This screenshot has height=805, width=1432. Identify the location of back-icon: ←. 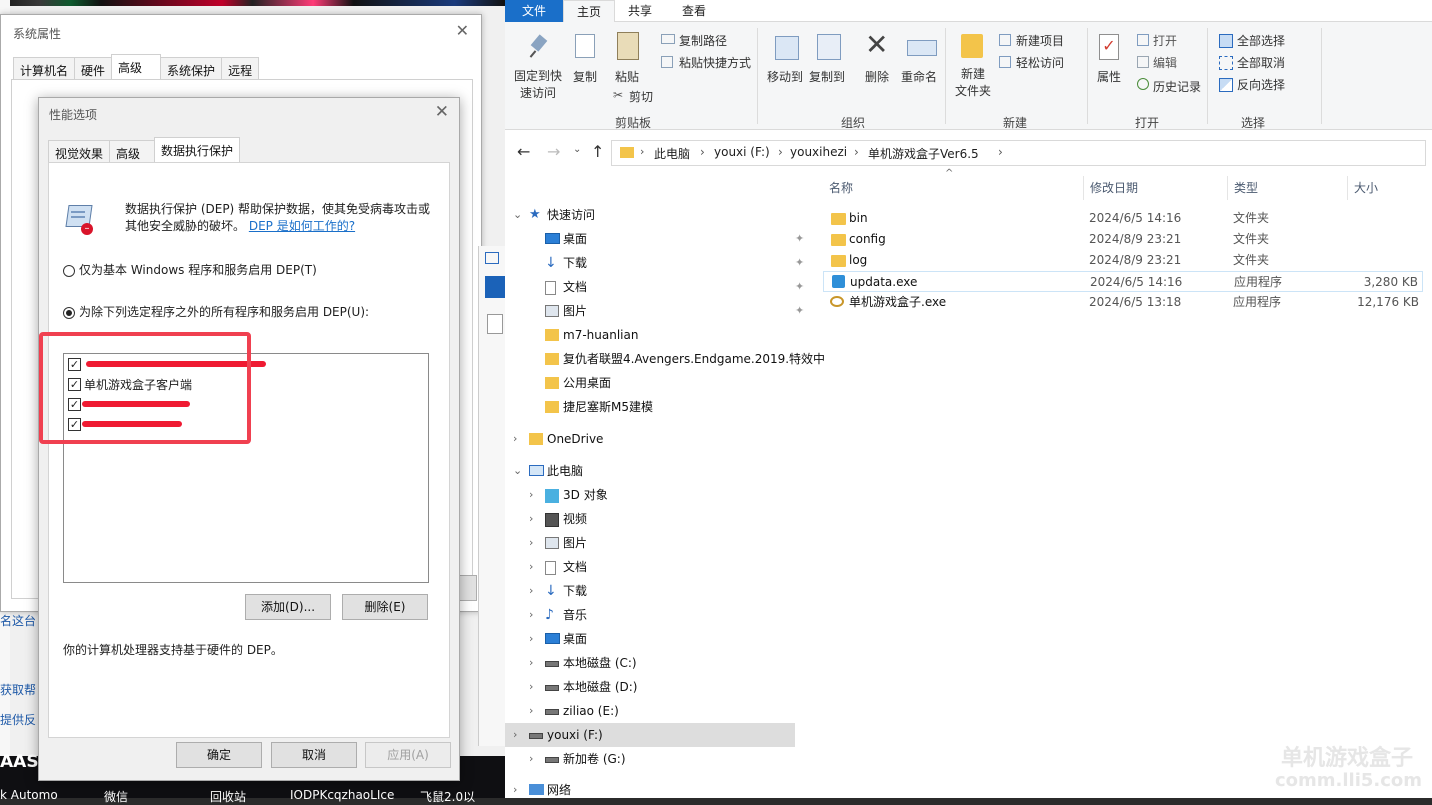
(523, 151).